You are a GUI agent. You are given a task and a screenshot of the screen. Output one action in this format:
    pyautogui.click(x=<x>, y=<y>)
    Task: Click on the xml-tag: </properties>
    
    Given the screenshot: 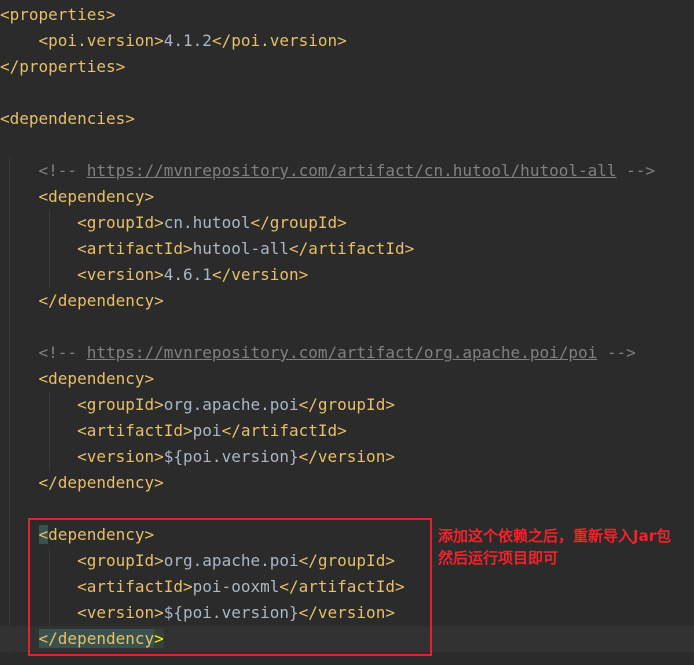 What is the action you would take?
    pyautogui.click(x=63, y=66)
    